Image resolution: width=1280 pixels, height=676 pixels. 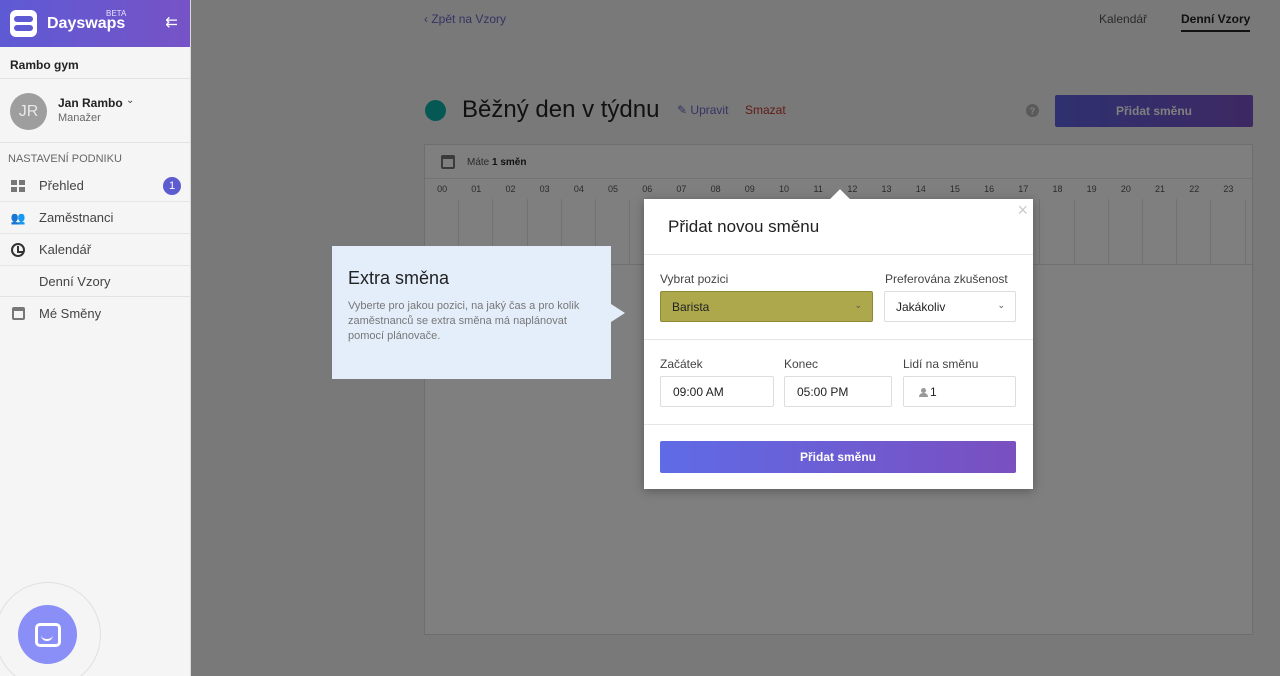 I want to click on user-menu: JR Jan Rambo ⌄ Manažer, so click(x=95, y=111).